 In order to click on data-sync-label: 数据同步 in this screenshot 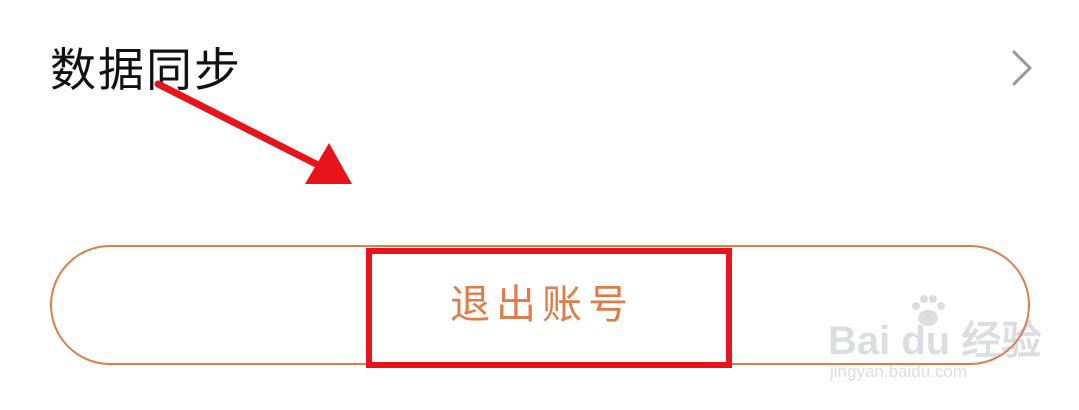, I will do `click(146, 70)`.